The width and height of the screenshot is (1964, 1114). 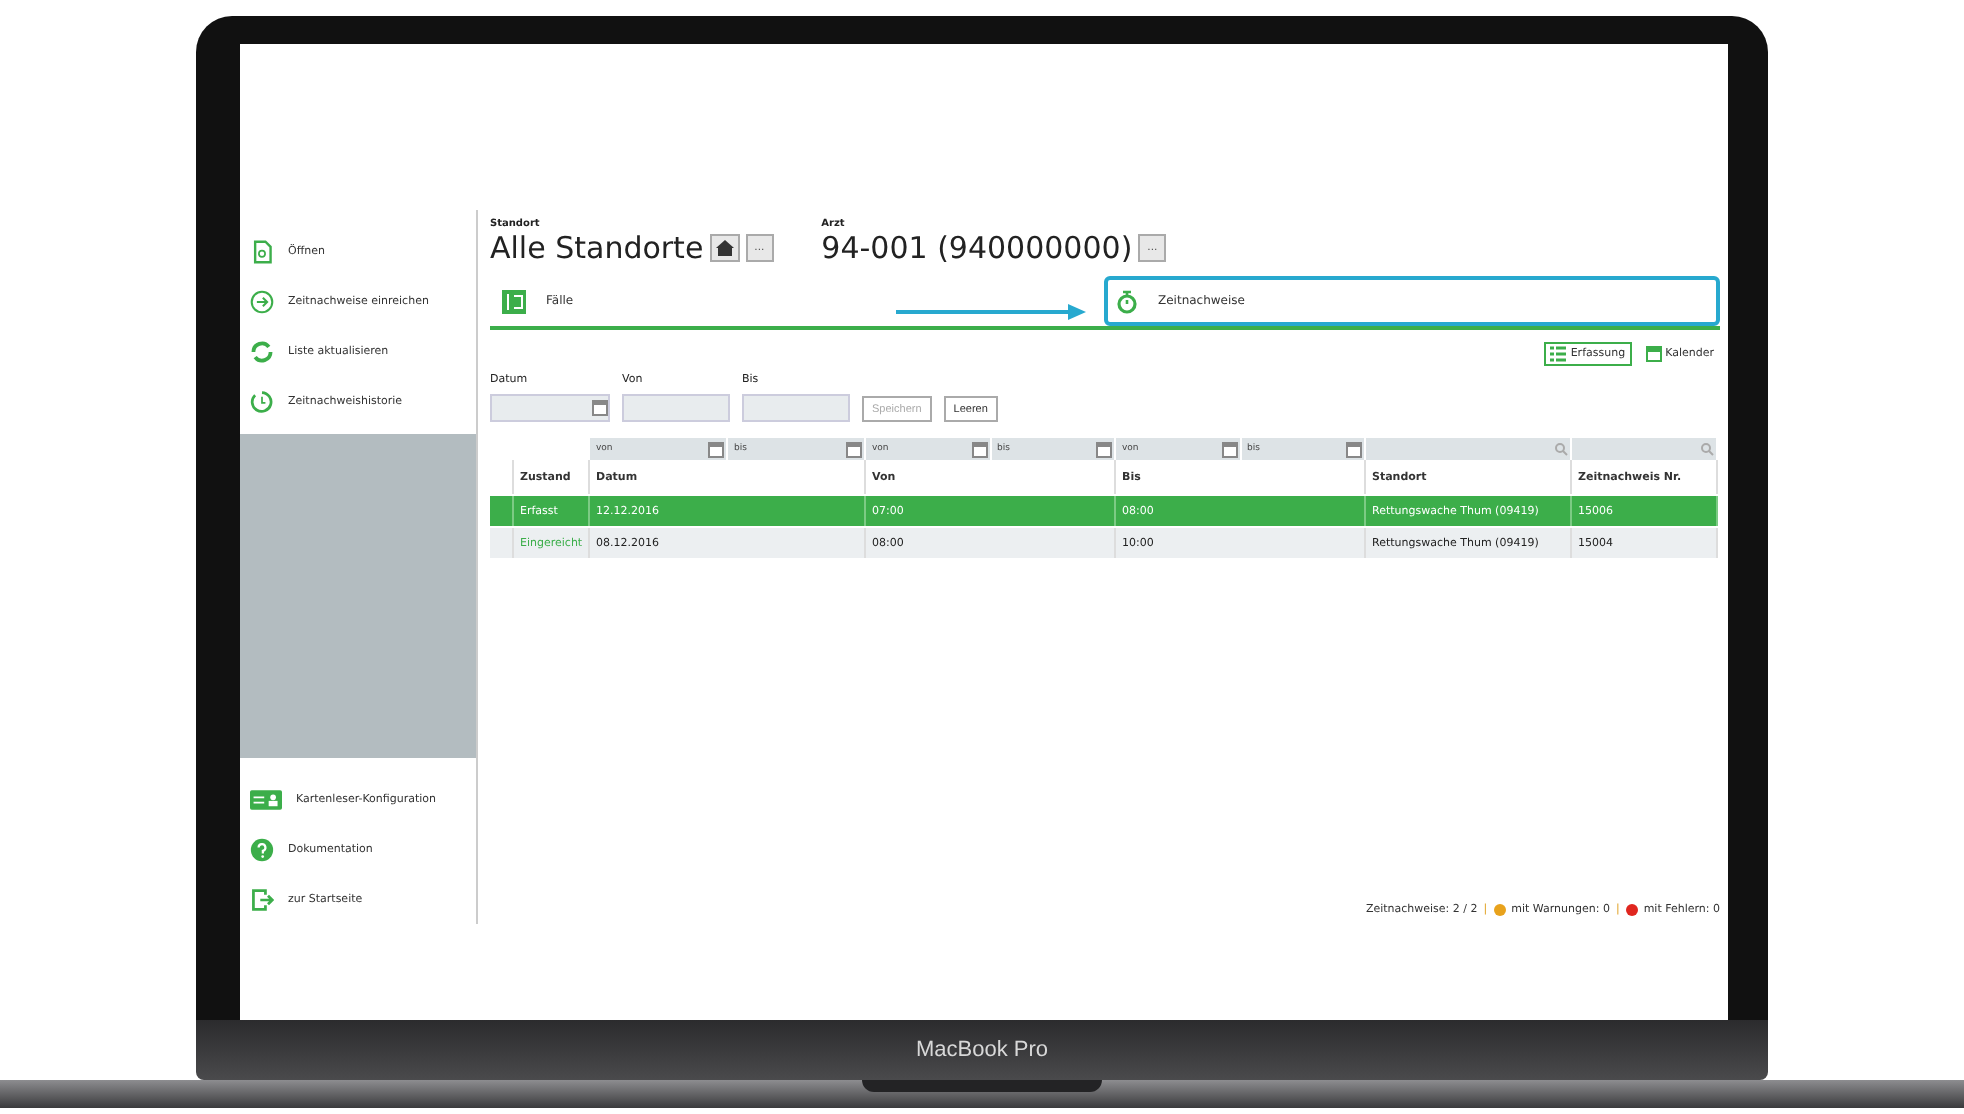 What do you see at coordinates (982, 1050) in the screenshot?
I see `device-label: MacBook Pro` at bounding box center [982, 1050].